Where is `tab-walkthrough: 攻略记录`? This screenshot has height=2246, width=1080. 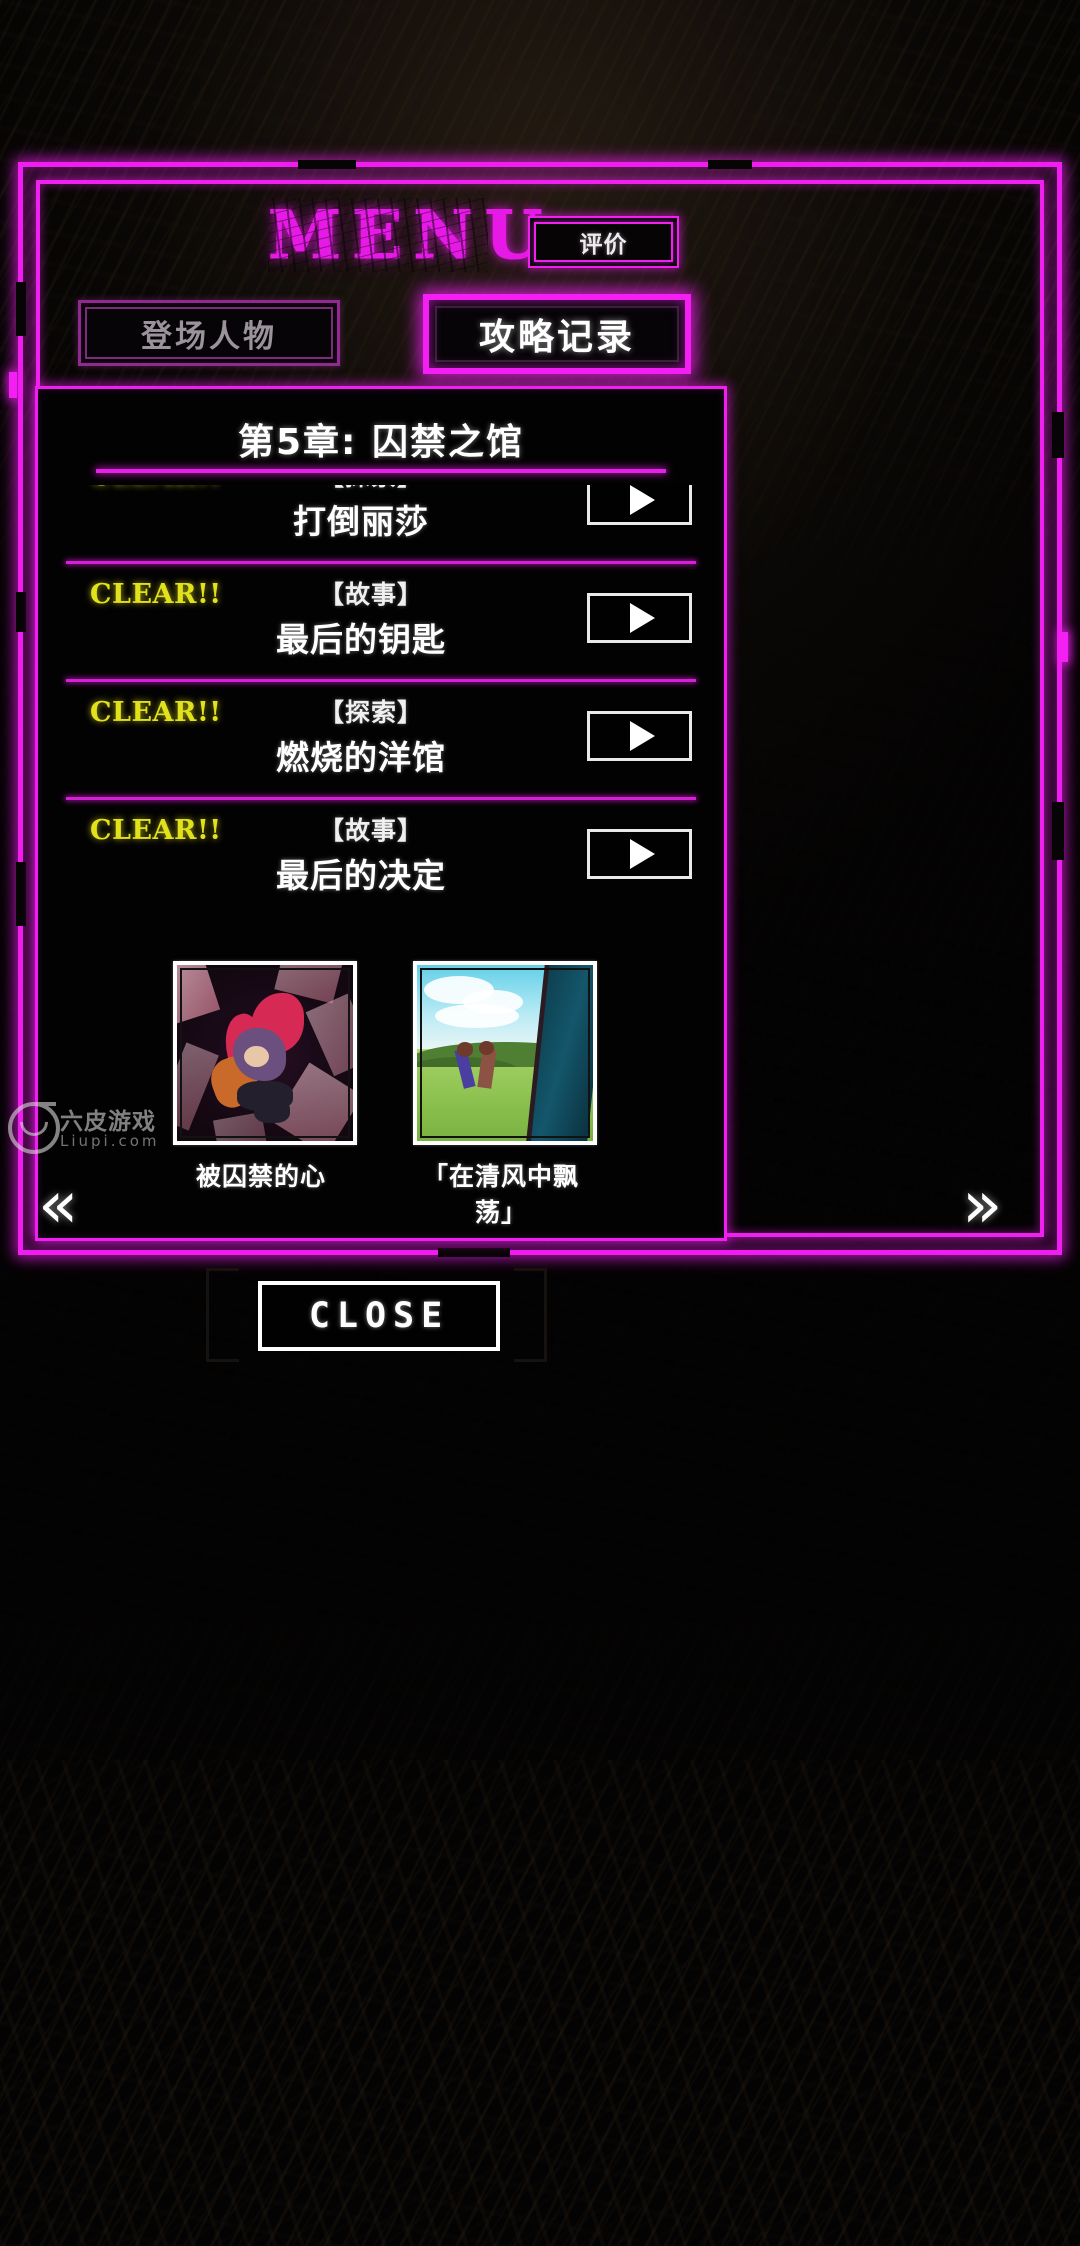 tab-walkthrough: 攻略记录 is located at coordinates (557, 334).